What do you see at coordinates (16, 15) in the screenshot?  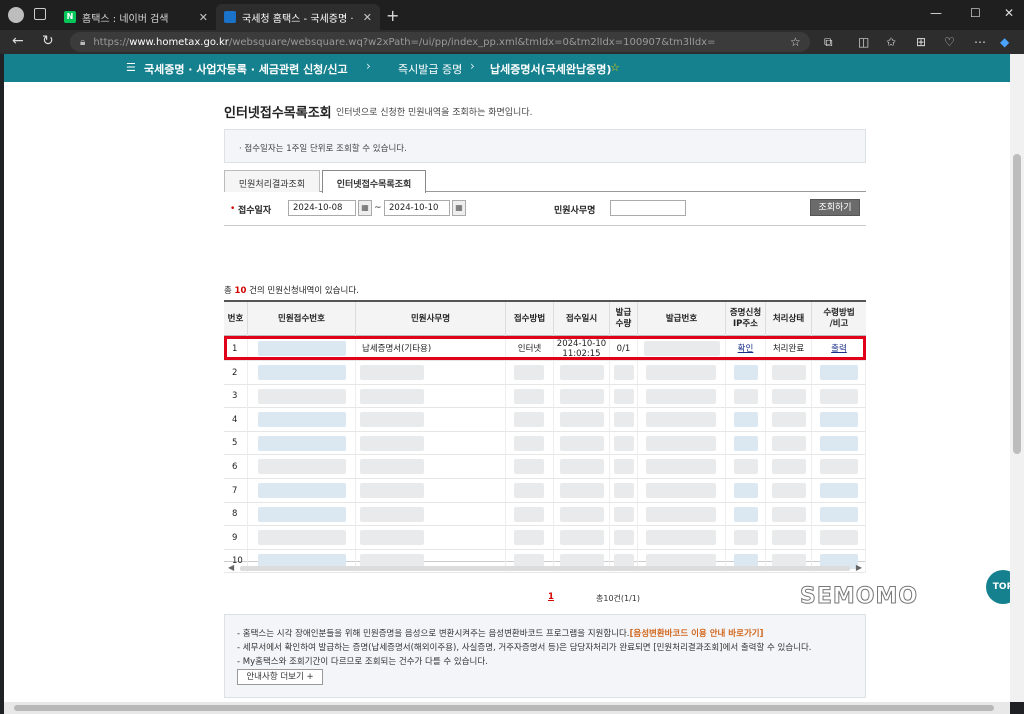 I see `profile-avatar` at bounding box center [16, 15].